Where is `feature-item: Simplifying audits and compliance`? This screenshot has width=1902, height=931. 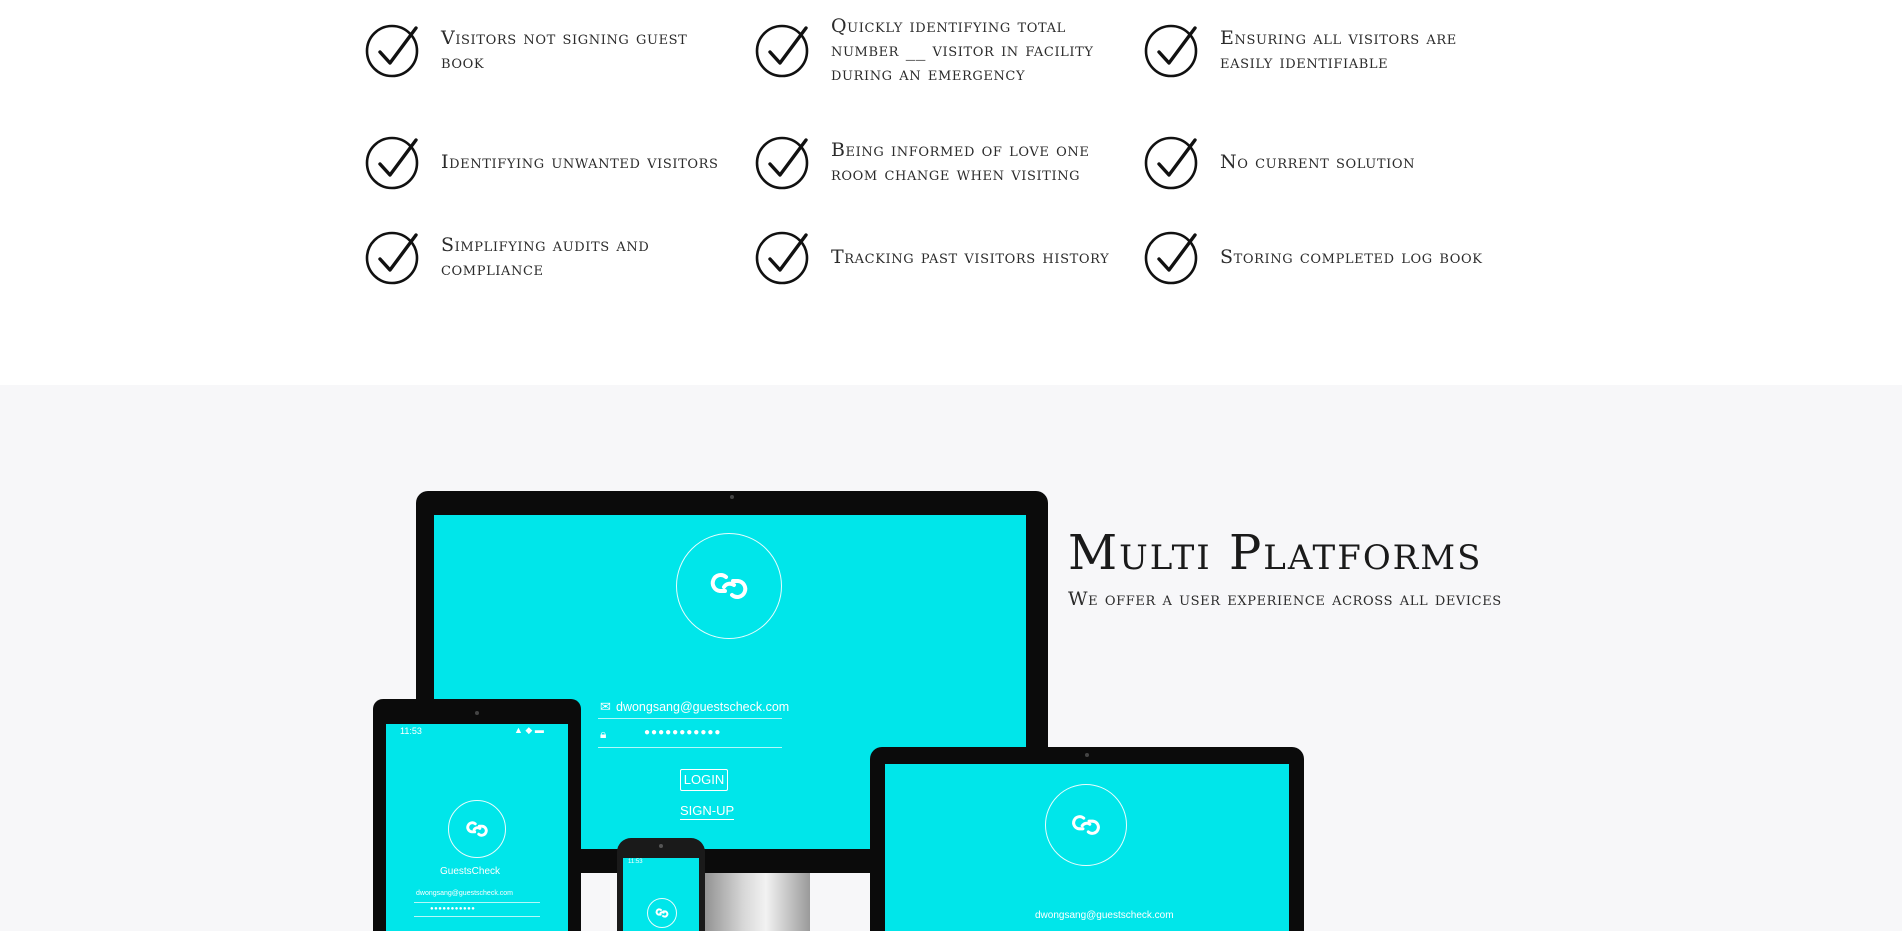 feature-item: Simplifying audits and compliance is located at coordinates (545, 257).